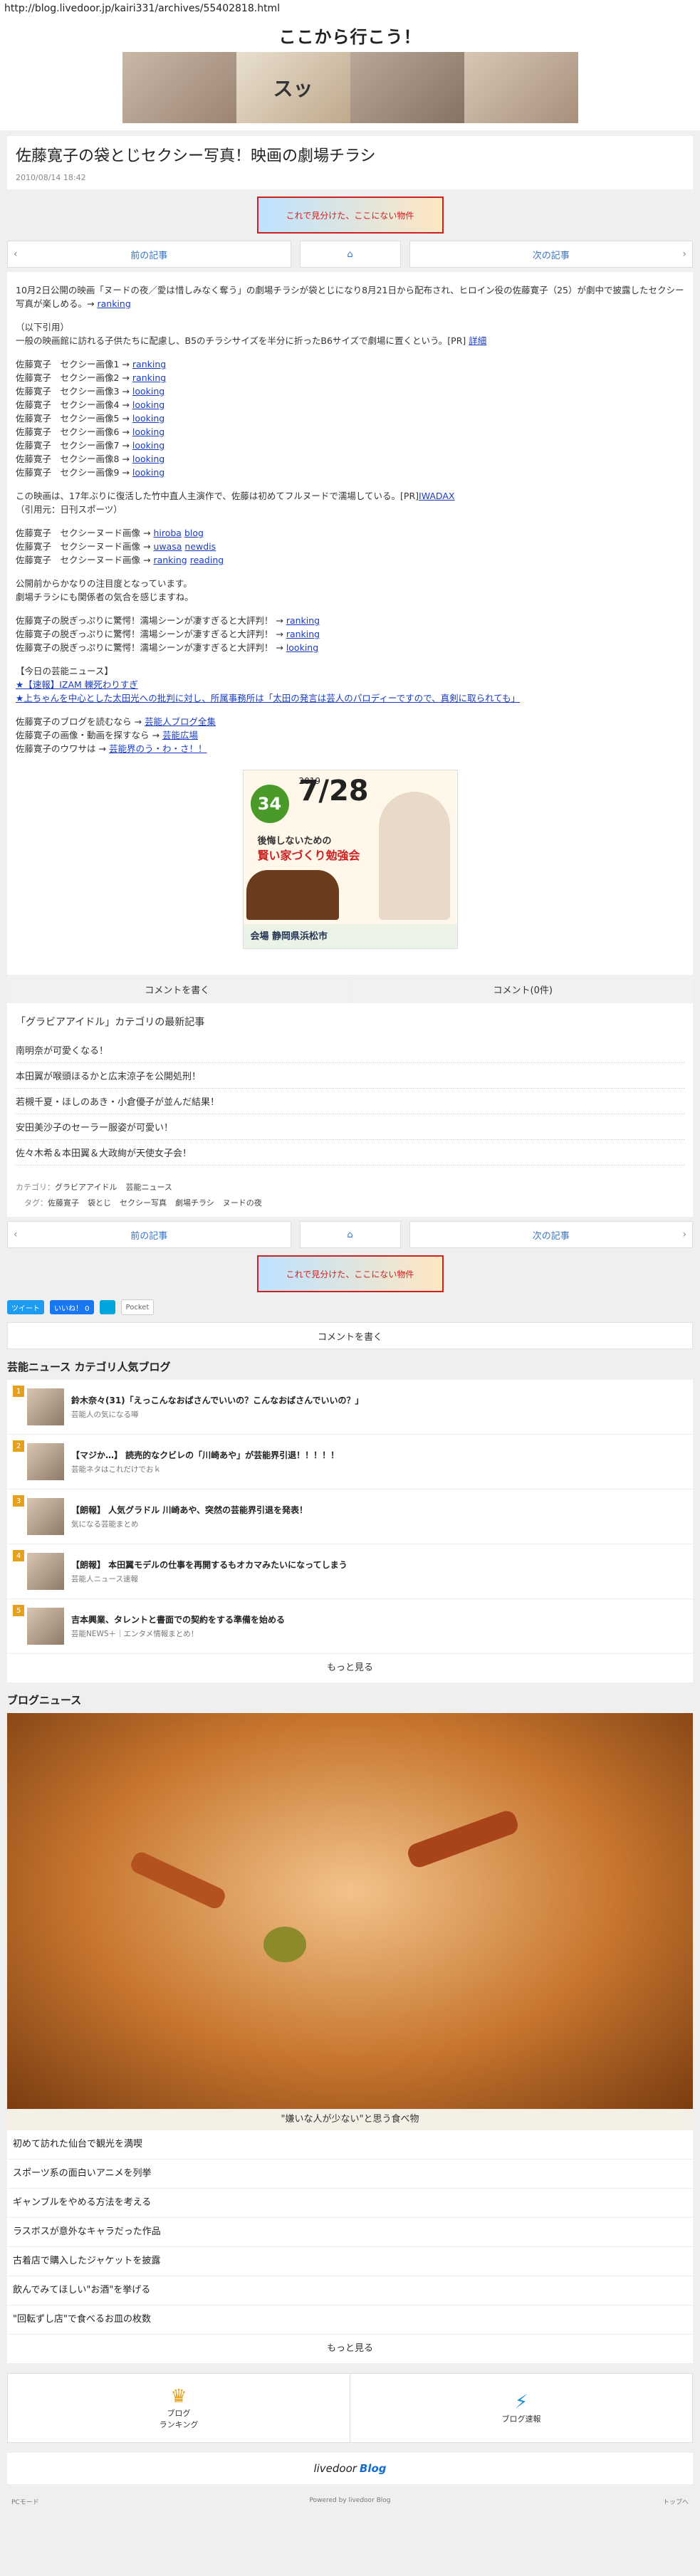 The image size is (700, 2576). I want to click on pc-mode-link: PCモード, so click(25, 2501).